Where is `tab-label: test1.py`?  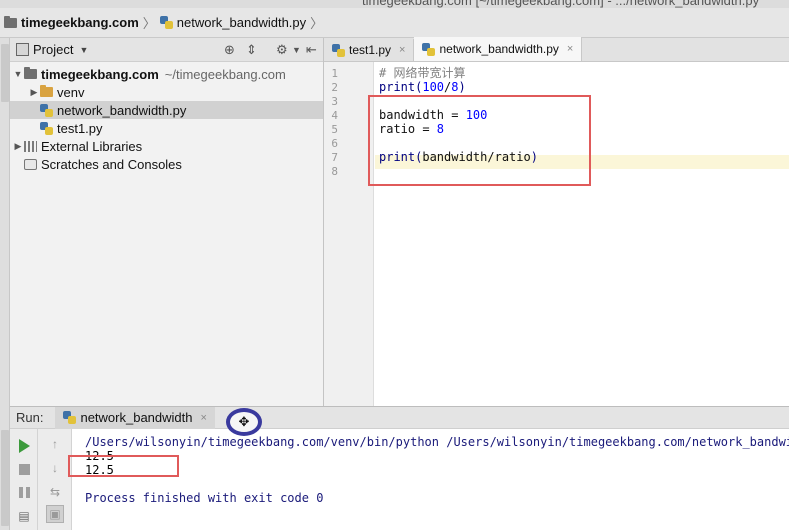 tab-label: test1.py is located at coordinates (370, 50).